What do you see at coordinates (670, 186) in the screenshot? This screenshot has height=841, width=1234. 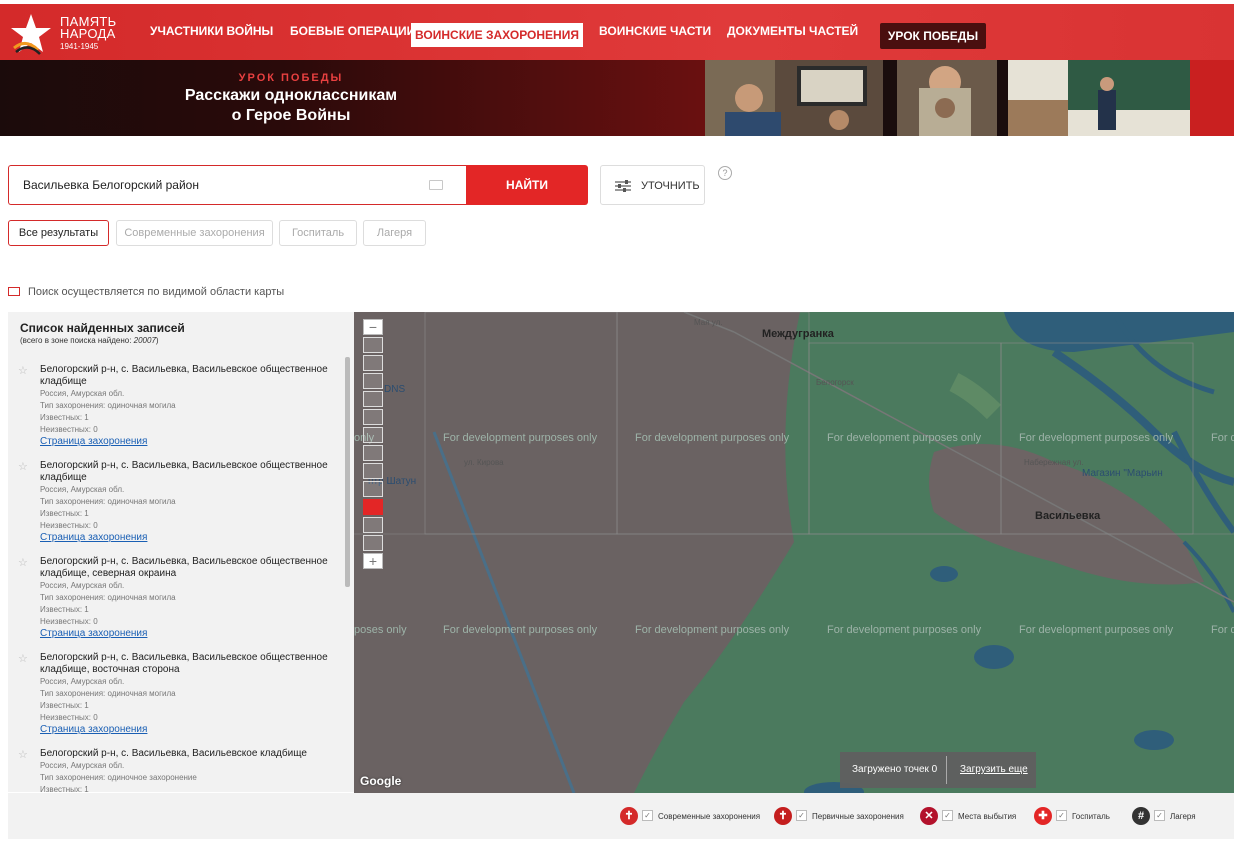 I see `refine-label: УТОЧНИТЬ` at bounding box center [670, 186].